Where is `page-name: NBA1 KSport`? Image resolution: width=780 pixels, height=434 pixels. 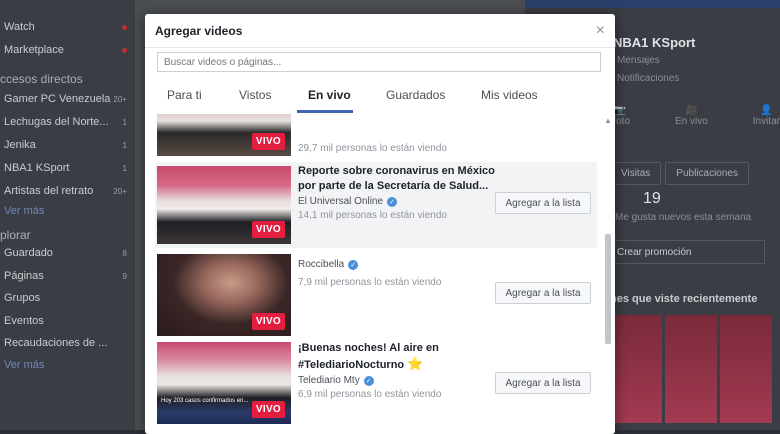 page-name: NBA1 KSport is located at coordinates (654, 42).